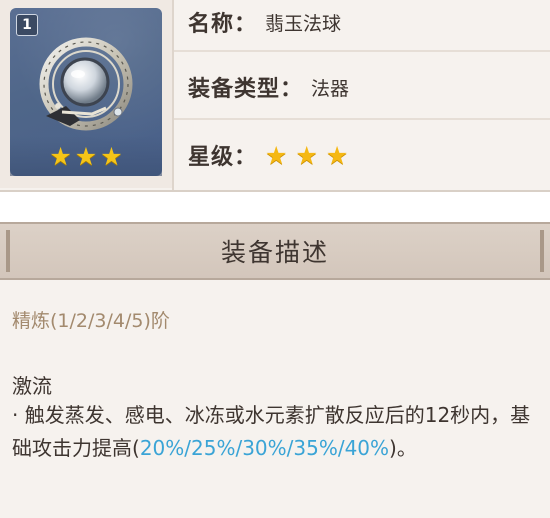 Image resolution: width=550 pixels, height=518 pixels. Describe the element at coordinates (27, 25) in the screenshot. I see `rank-badge: 1` at that location.